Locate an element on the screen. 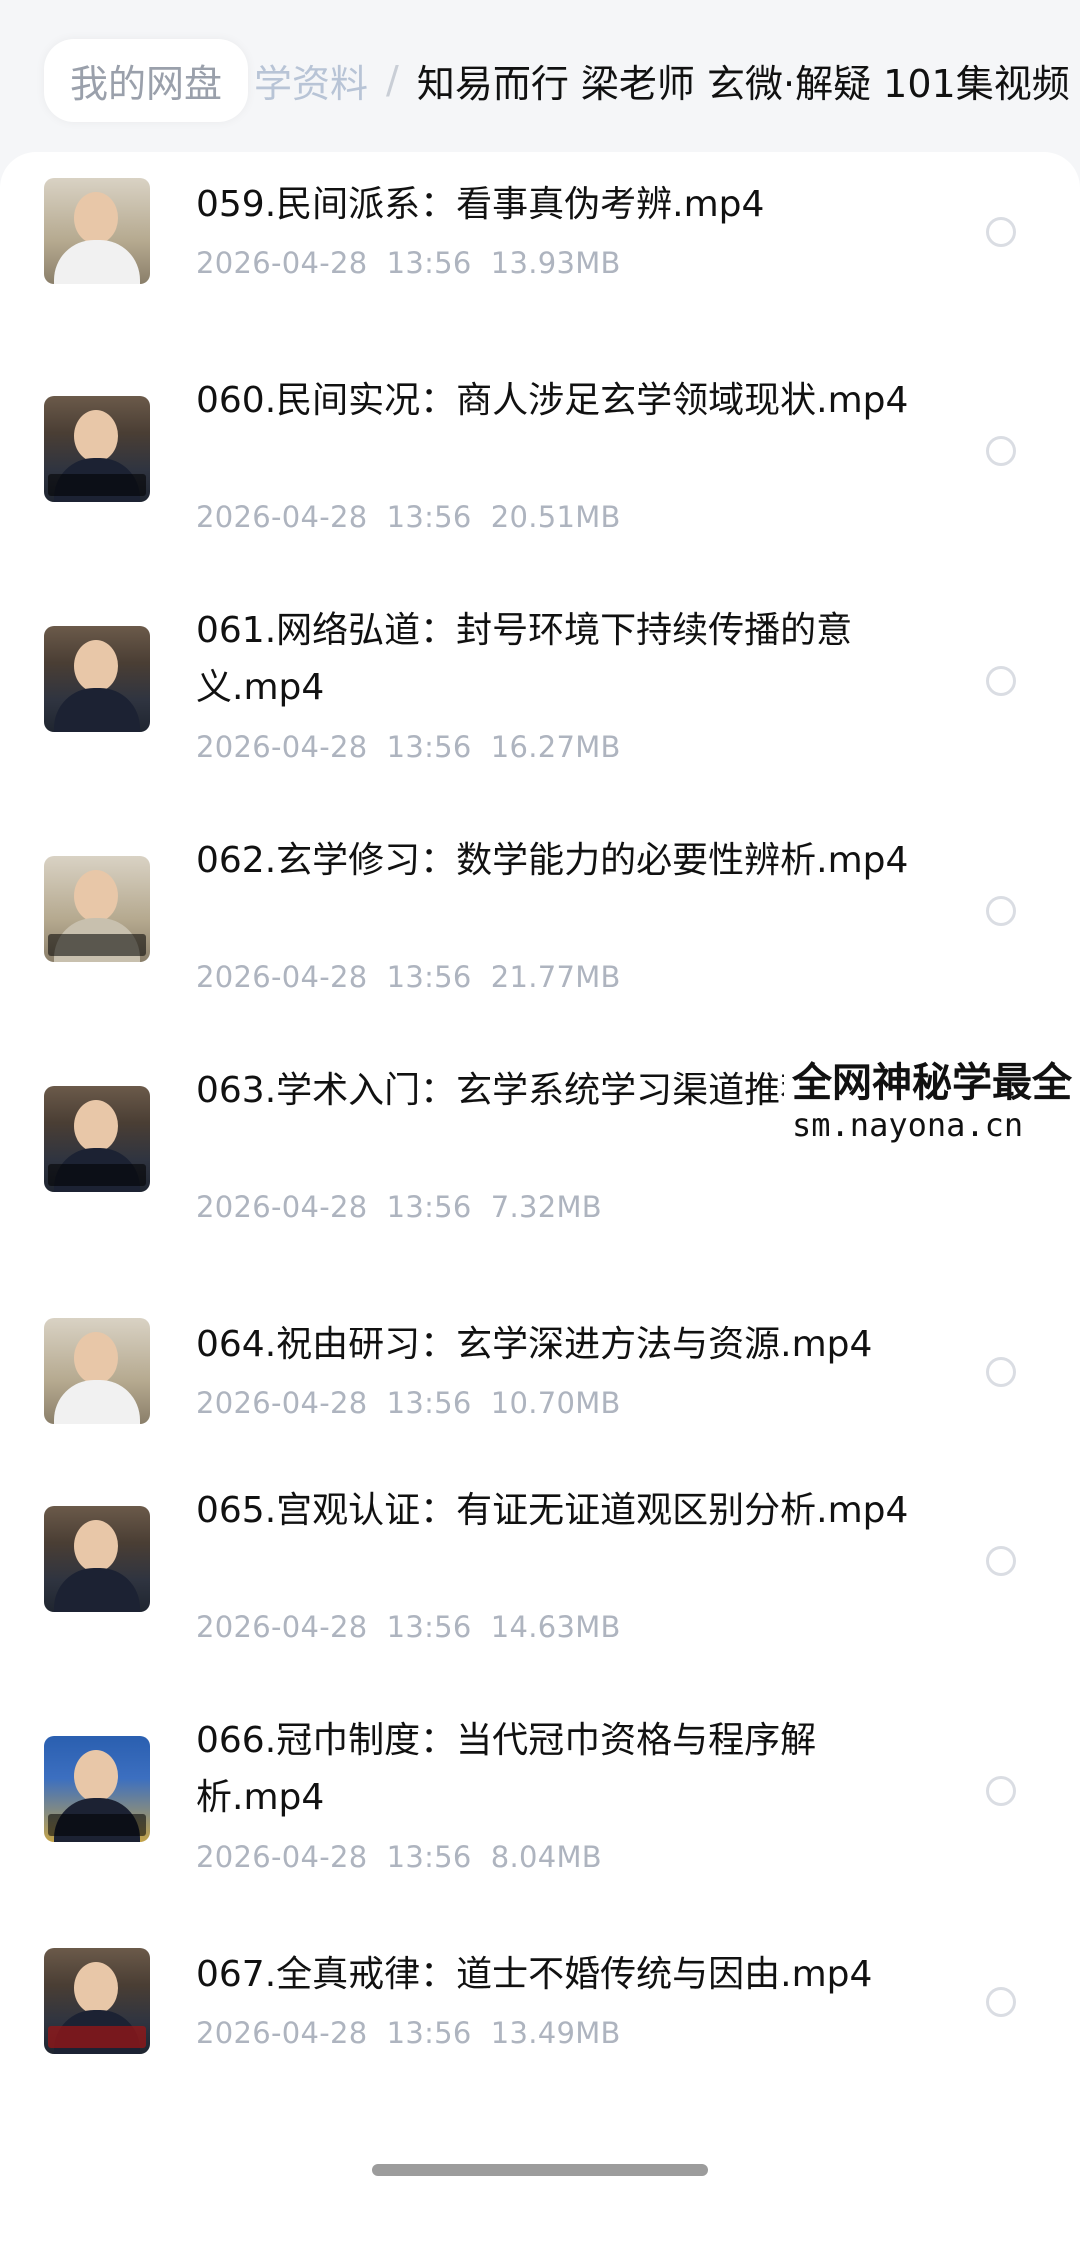 Image resolution: width=1080 pixels, height=2252 pixels. file-meta: 2026-04-28 13:56 13.93MB is located at coordinates (408, 263).